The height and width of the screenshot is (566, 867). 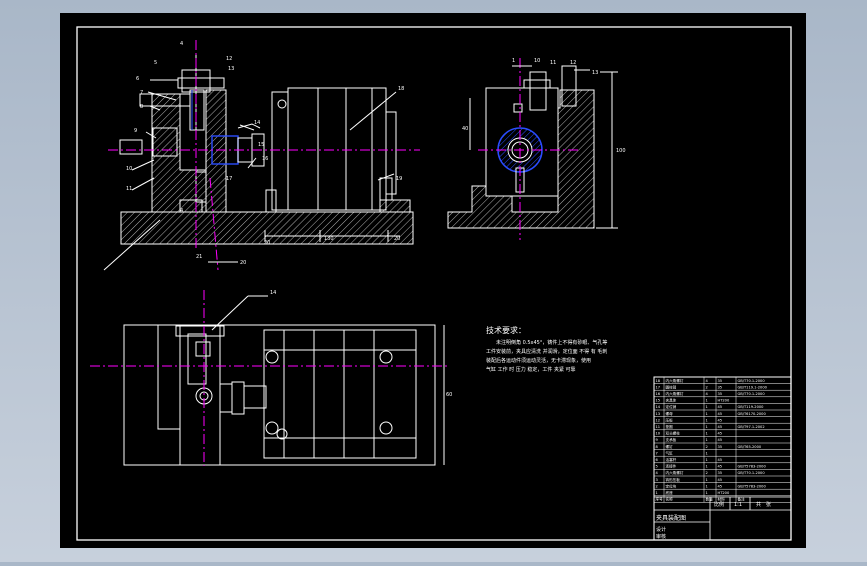 I want to click on dimension-label: 100, so click(x=621, y=151).